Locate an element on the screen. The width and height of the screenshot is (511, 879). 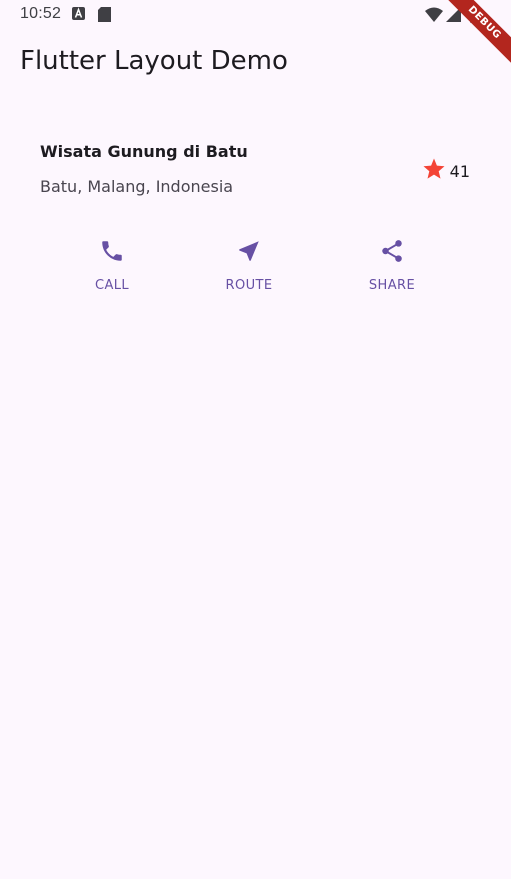
wifi-icon is located at coordinates (434, 17).